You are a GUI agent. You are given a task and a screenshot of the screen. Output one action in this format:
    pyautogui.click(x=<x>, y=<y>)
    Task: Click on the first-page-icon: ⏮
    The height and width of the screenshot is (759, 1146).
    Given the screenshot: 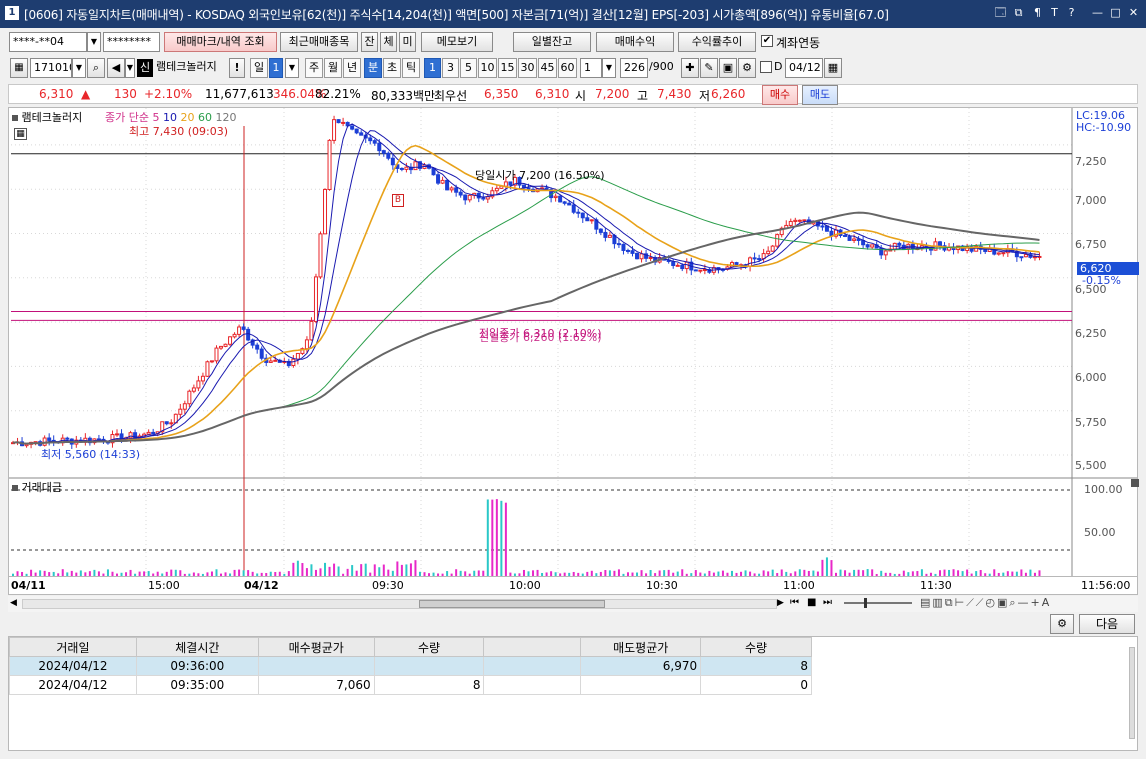 What is the action you would take?
    pyautogui.click(x=794, y=602)
    